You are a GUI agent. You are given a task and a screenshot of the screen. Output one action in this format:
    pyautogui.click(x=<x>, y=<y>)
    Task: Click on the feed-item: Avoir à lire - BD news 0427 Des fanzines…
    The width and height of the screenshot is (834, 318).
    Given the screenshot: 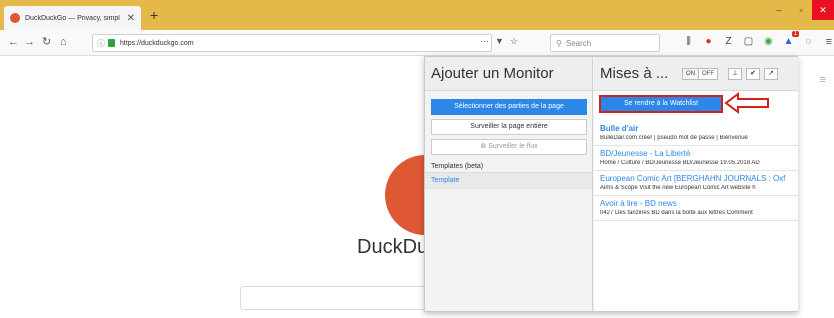 What is the action you would take?
    pyautogui.click(x=696, y=208)
    